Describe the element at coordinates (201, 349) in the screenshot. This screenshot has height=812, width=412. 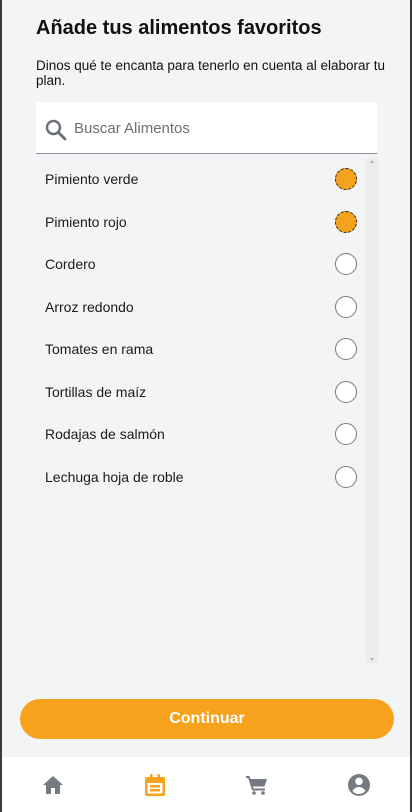
I see `list-item: Tomates en rama` at that location.